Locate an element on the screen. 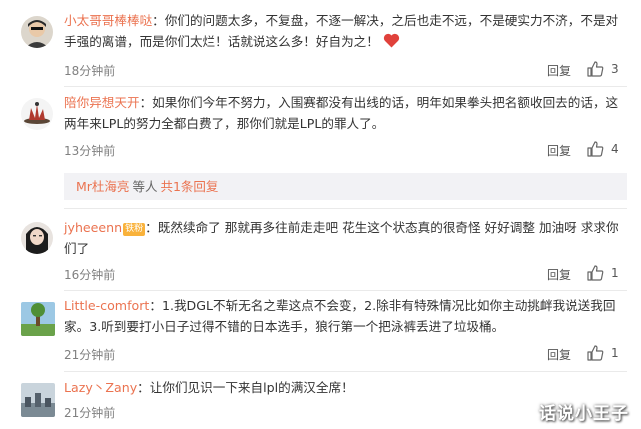  sub-reply-link: 共1条回复 is located at coordinates (189, 186).